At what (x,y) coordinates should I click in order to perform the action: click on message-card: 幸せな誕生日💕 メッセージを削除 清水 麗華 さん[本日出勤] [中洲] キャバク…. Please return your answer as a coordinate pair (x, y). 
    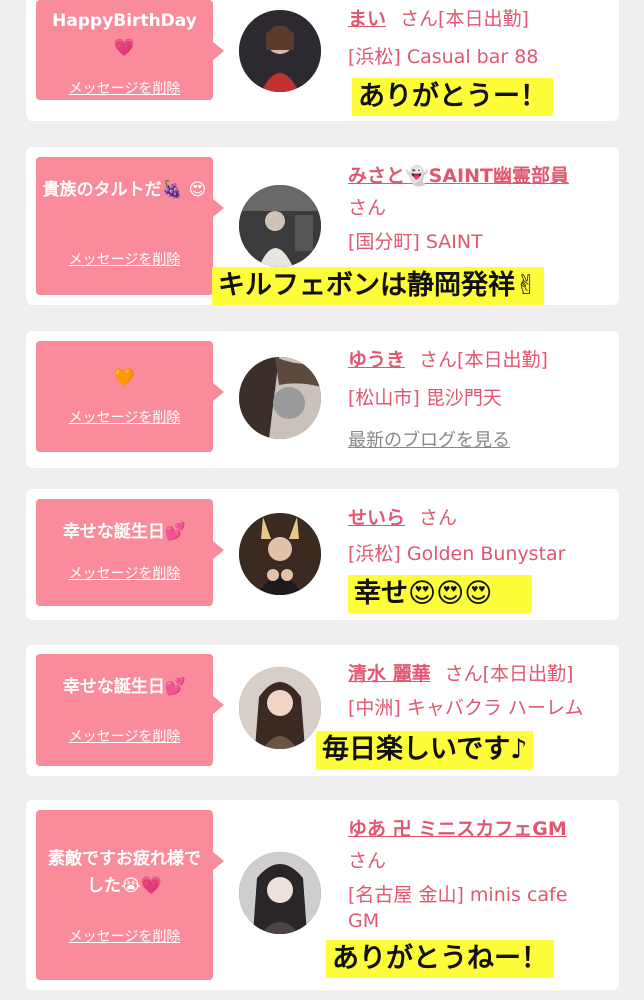
    Looking at the image, I should click on (322, 710).